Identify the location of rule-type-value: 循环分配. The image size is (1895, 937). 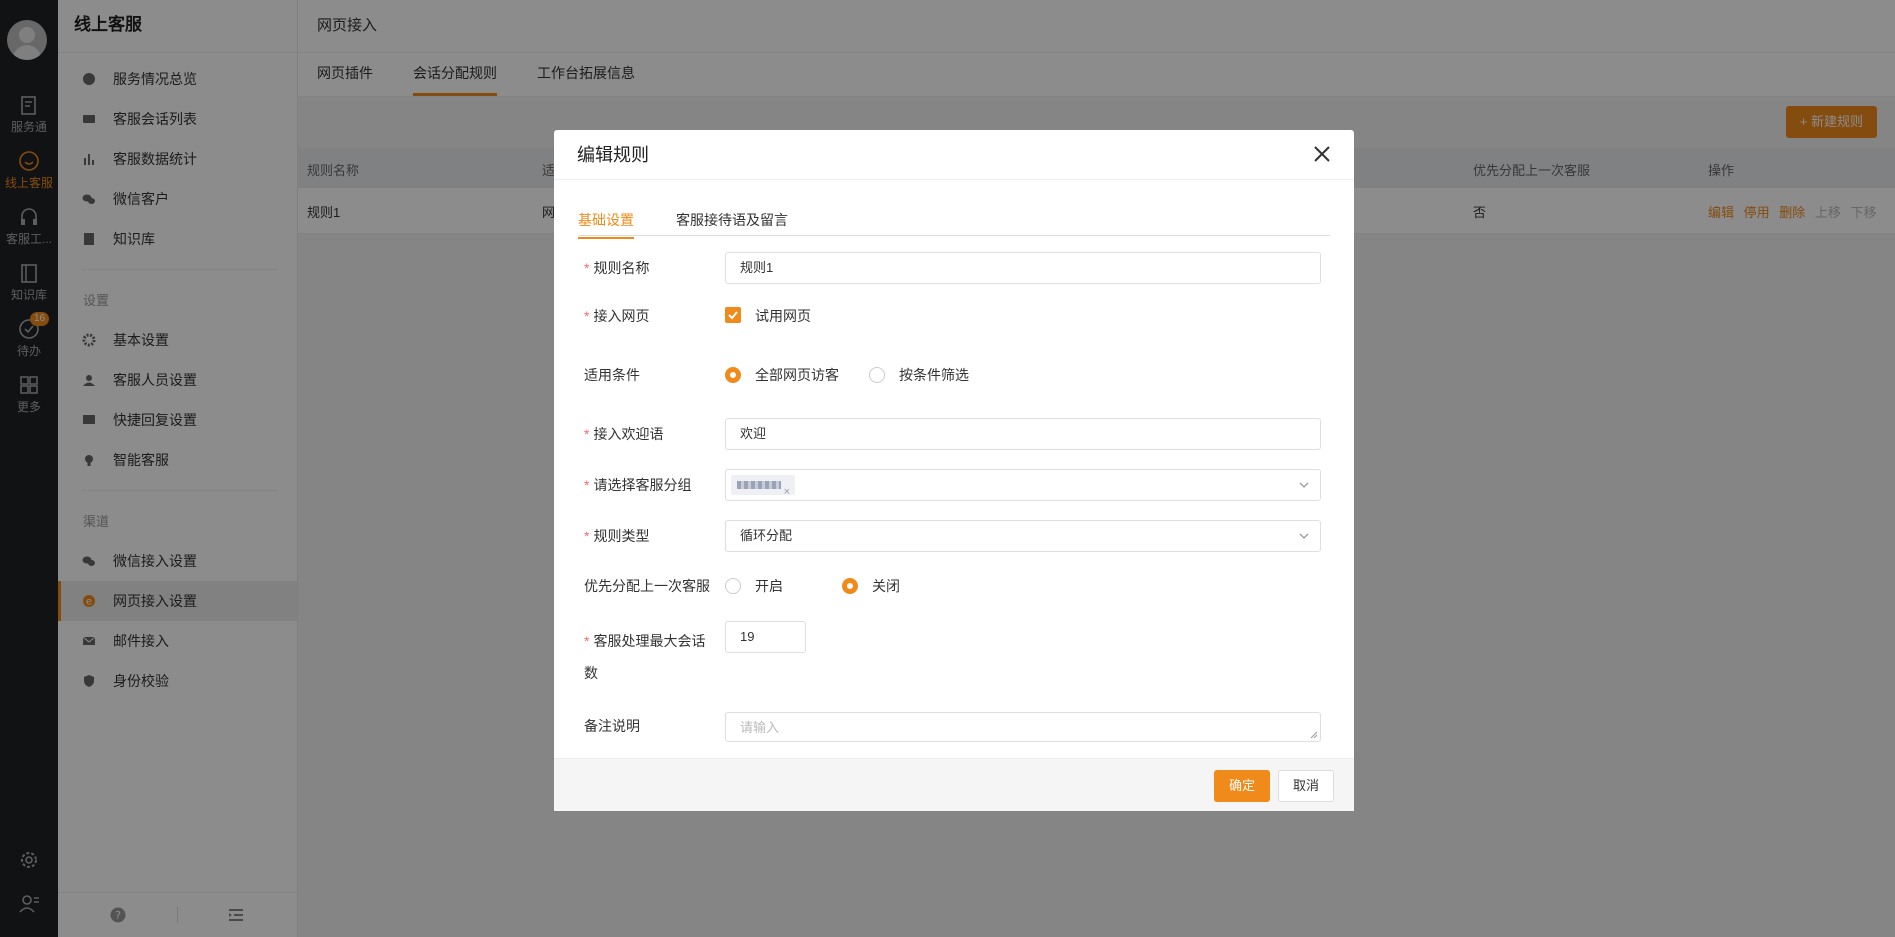
(766, 535).